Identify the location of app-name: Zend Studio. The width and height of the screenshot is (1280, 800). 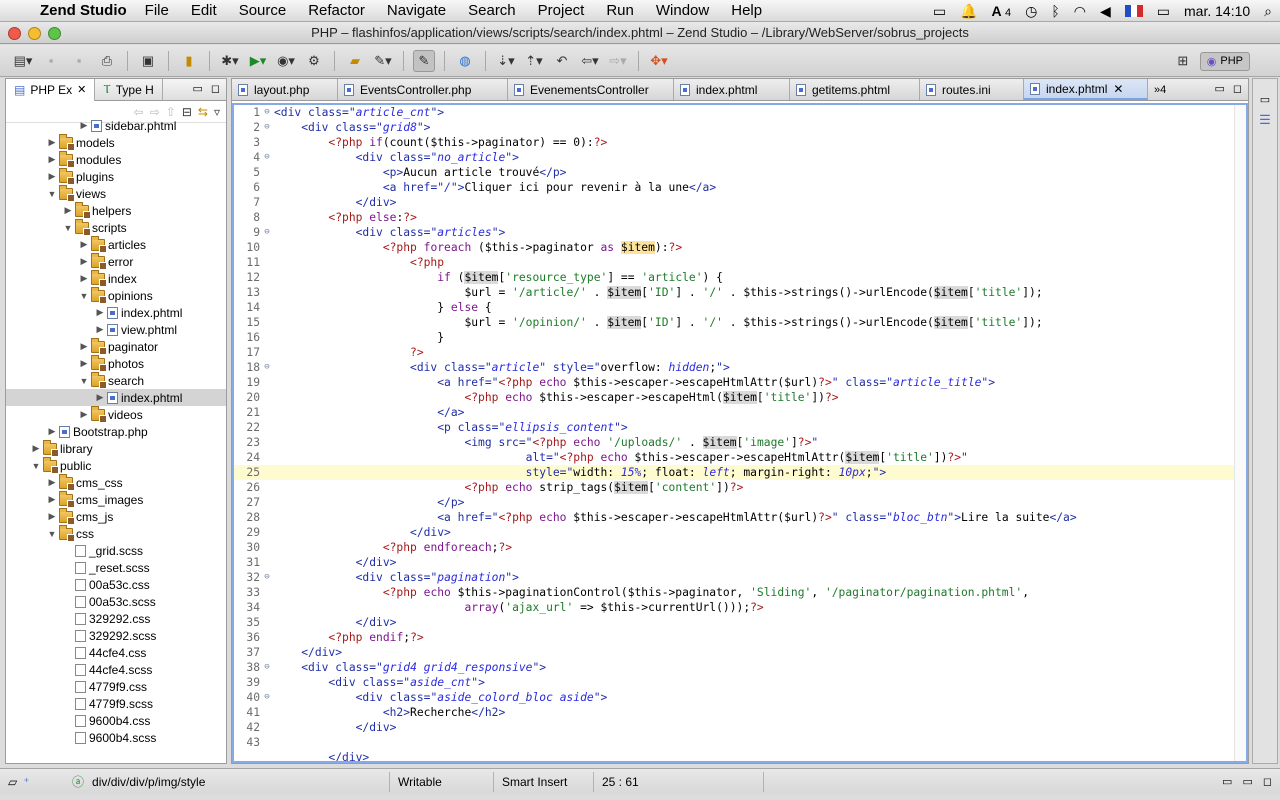
(83, 10).